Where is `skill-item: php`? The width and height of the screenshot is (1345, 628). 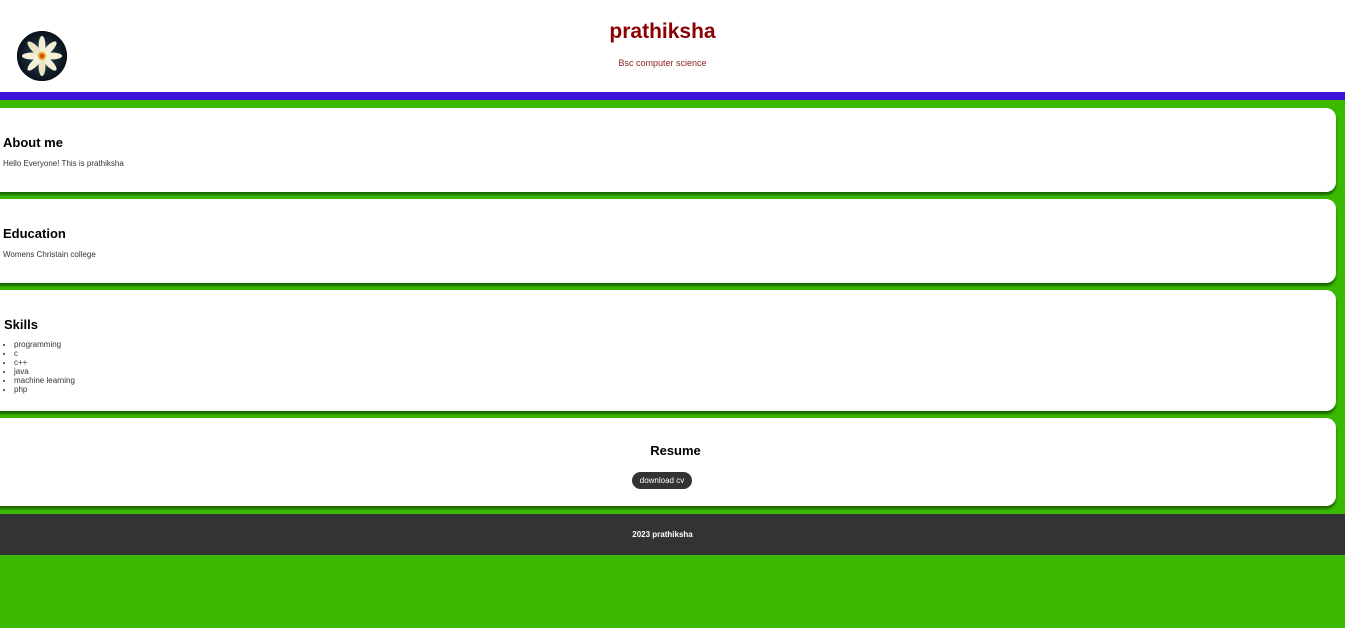
skill-item: php is located at coordinates (44, 389).